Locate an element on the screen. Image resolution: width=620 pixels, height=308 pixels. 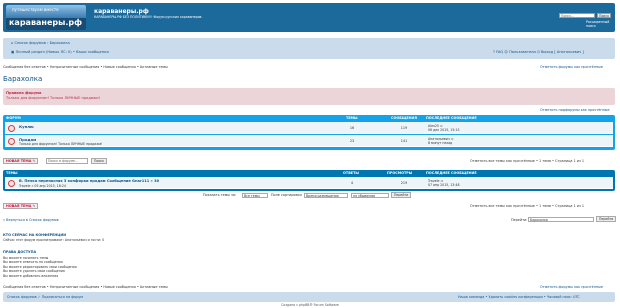
new-topic-button: НОВАЯ ТЕМА ✎ is located at coordinates (21, 161).